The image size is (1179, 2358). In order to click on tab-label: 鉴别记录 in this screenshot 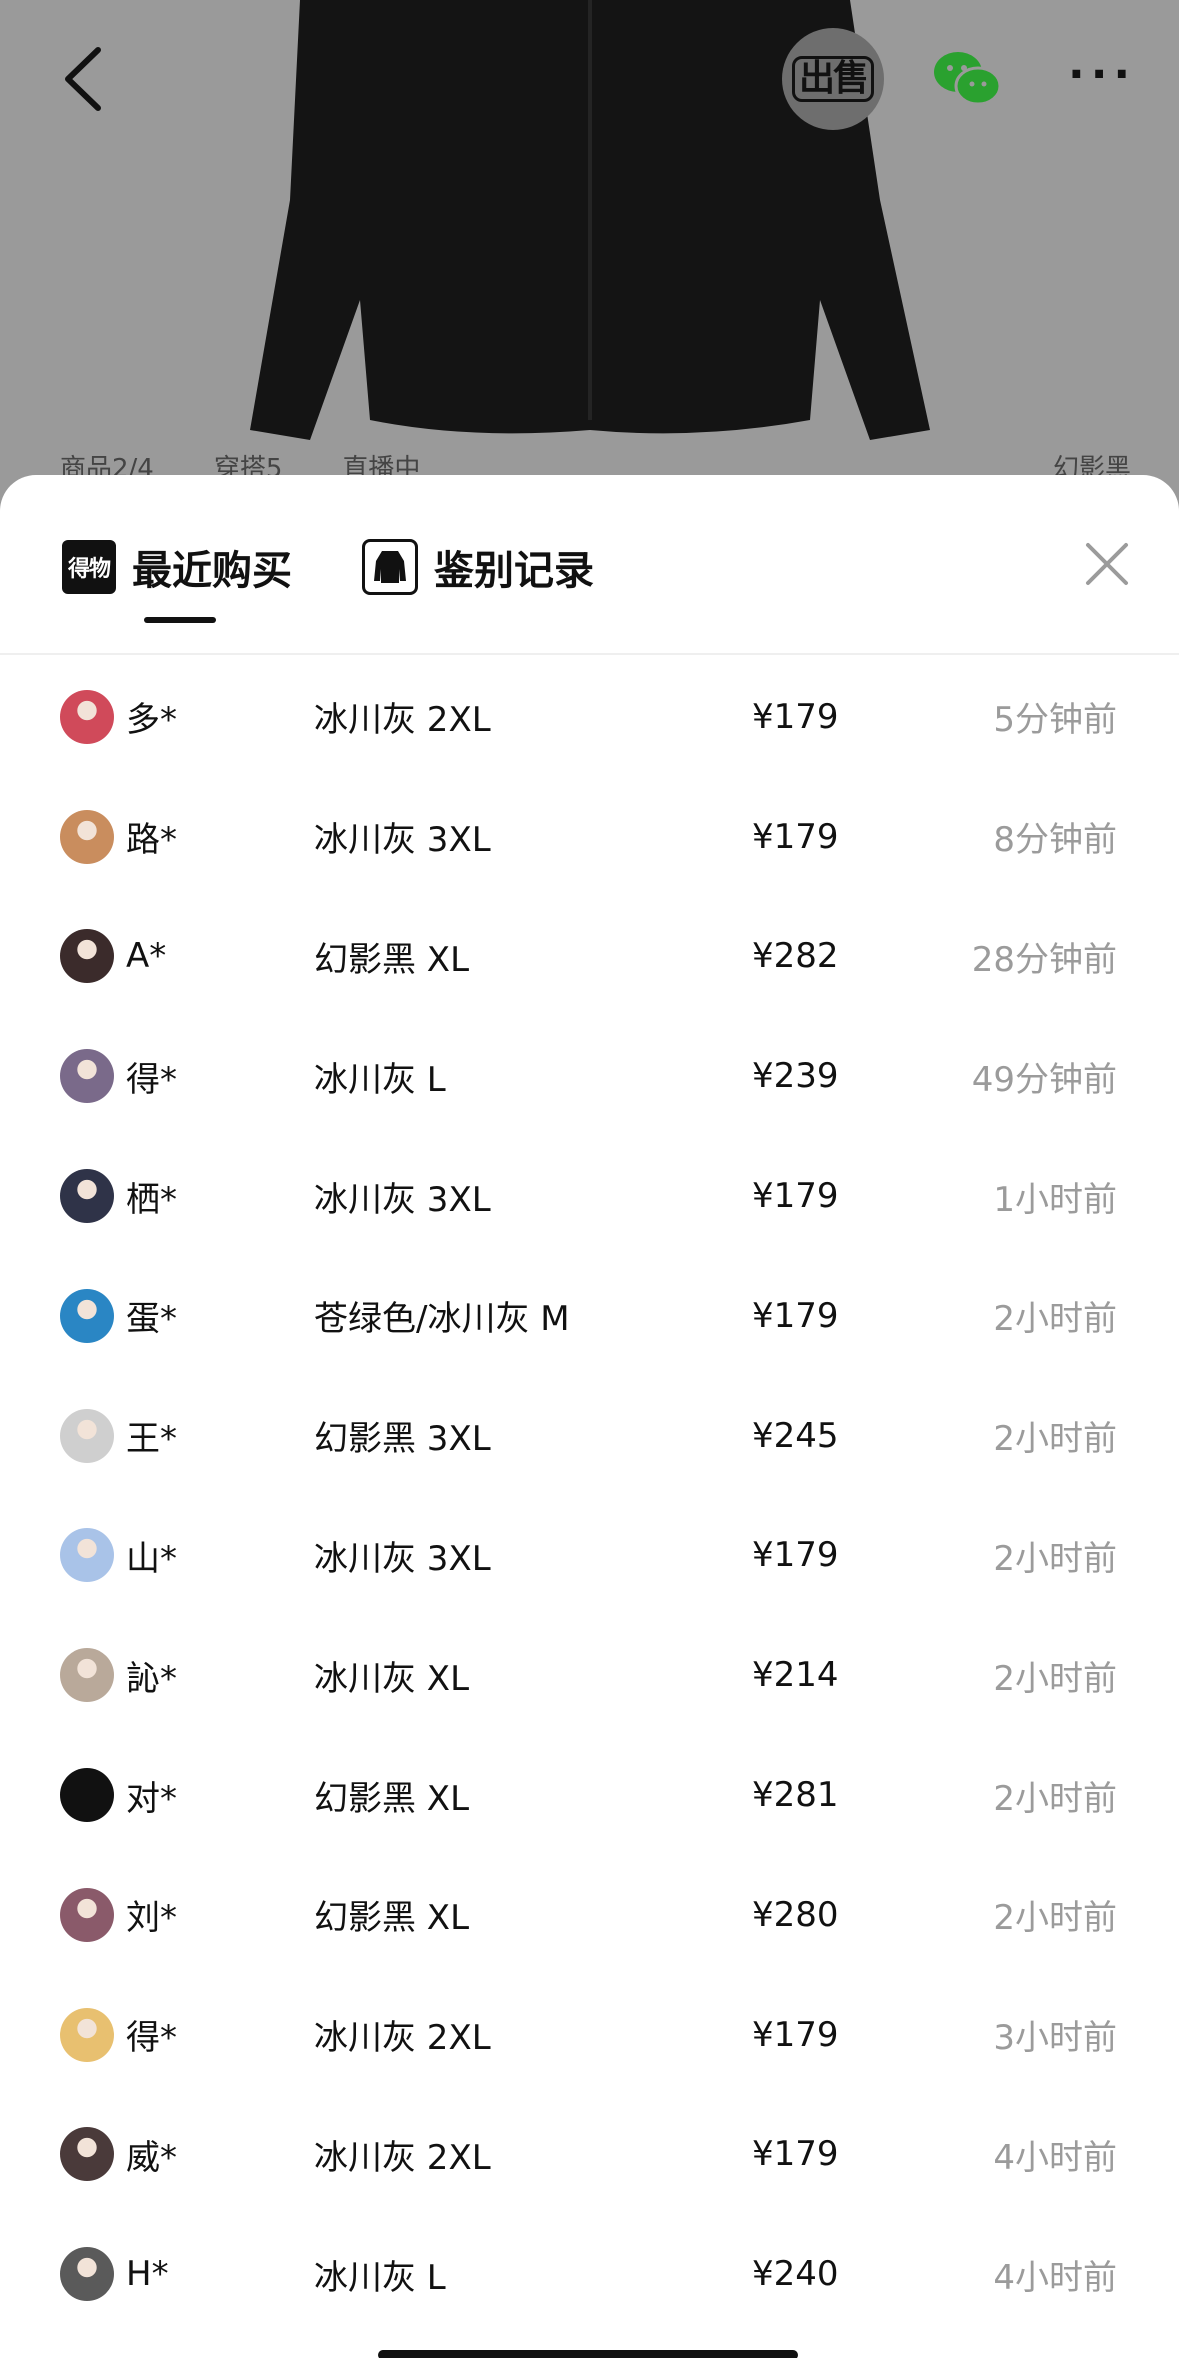, I will do `click(514, 571)`.